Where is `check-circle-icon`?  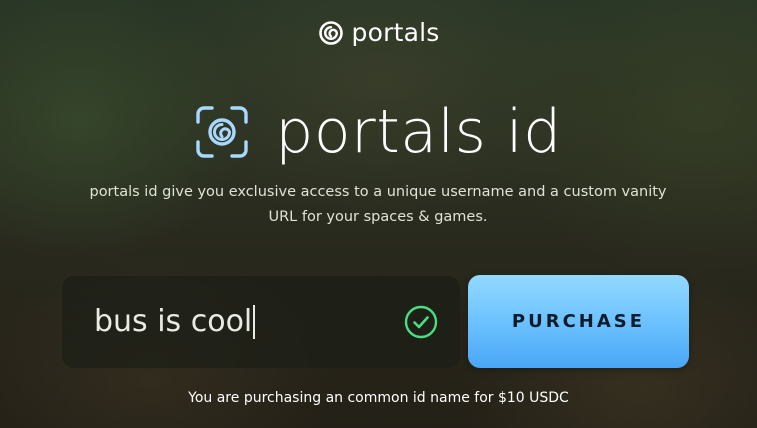 check-circle-icon is located at coordinates (421, 322).